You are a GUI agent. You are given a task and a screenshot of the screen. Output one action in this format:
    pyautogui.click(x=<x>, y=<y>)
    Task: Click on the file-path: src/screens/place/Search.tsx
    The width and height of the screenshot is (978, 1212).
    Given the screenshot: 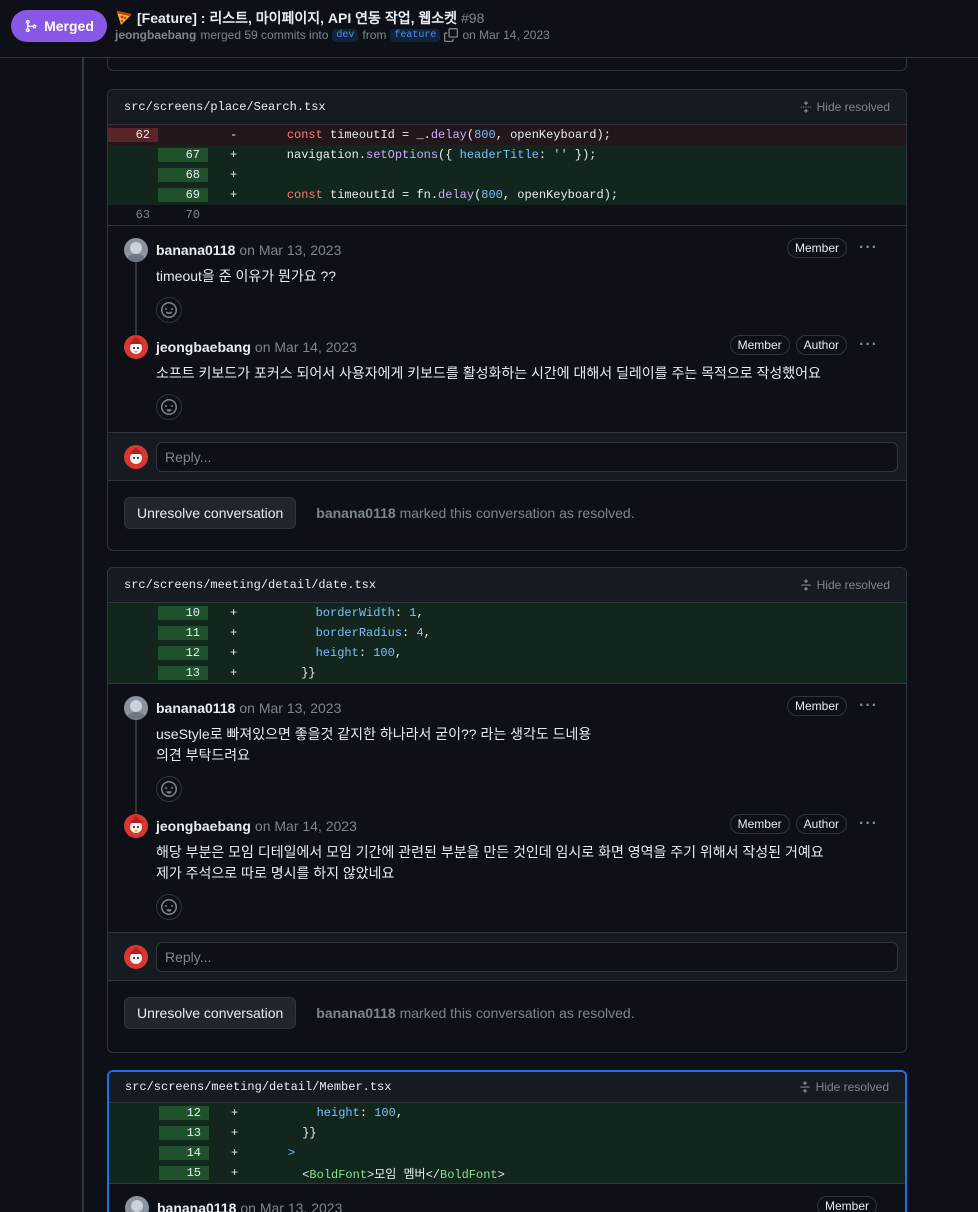 What is the action you would take?
    pyautogui.click(x=225, y=107)
    